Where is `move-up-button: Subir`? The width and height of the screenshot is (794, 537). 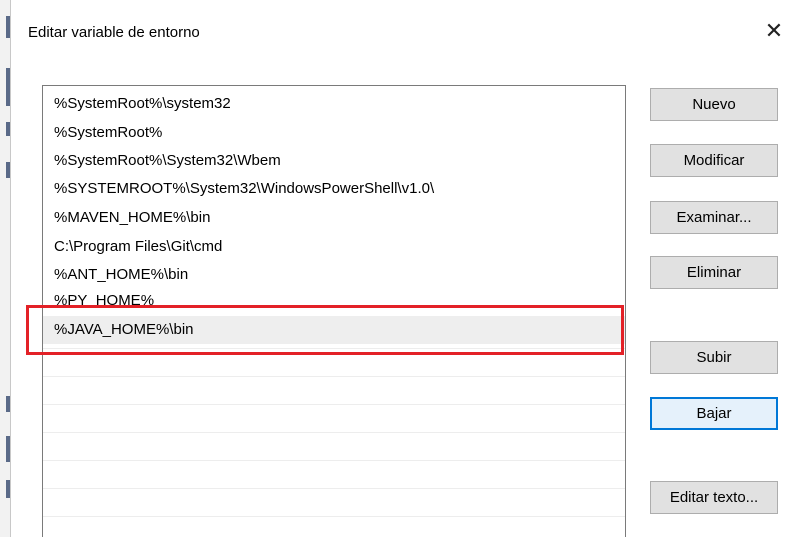 move-up-button: Subir is located at coordinates (714, 357).